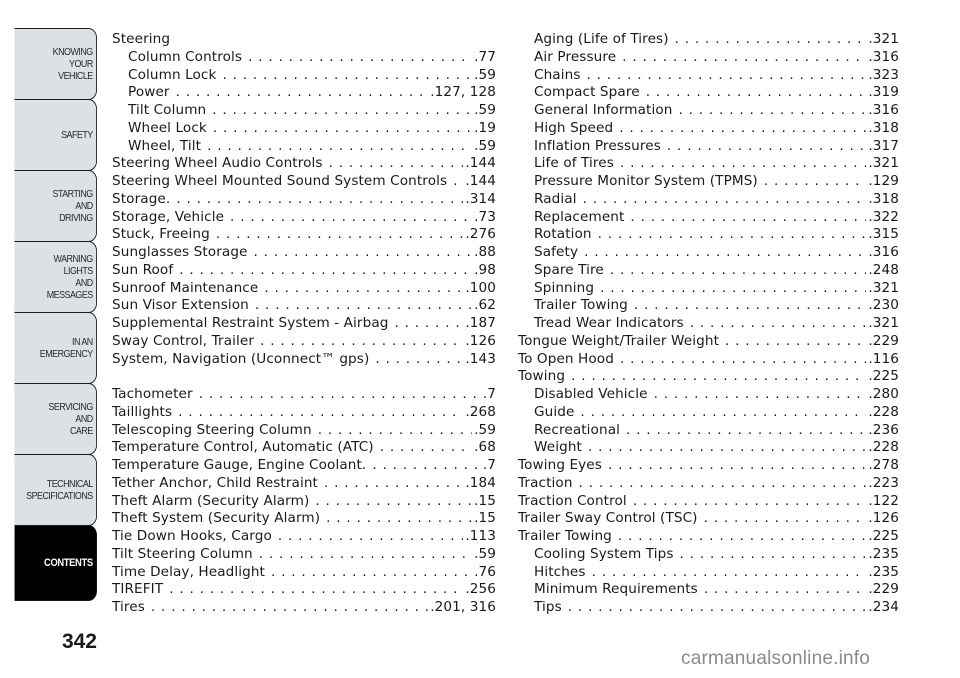 This screenshot has width=960, height=678. I want to click on index-subentry: Trailer Towing .230, so click(708, 306).